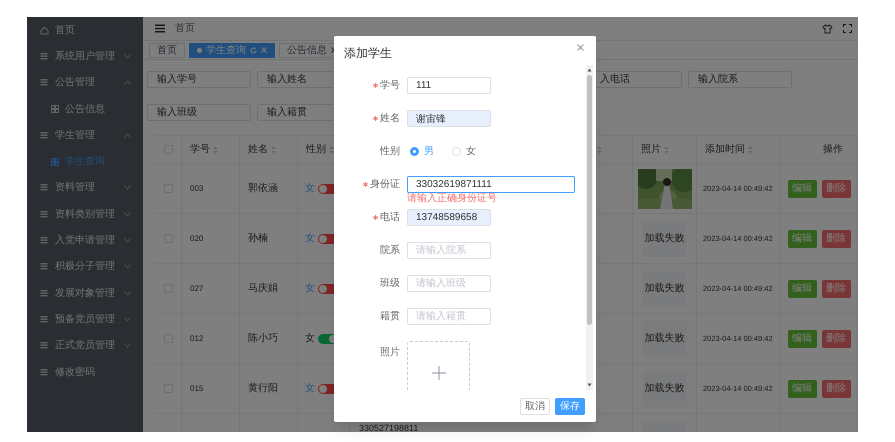 The image size is (895, 442). I want to click on menu-item: 资料类别管理, so click(85, 214).